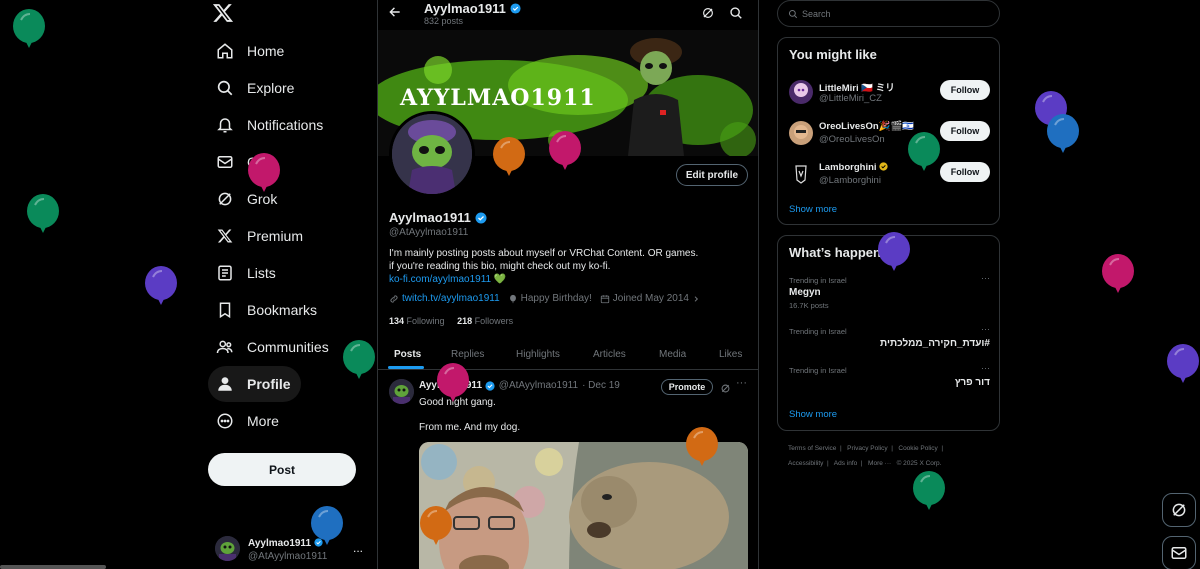  I want to click on people-icon, so click(225, 347).